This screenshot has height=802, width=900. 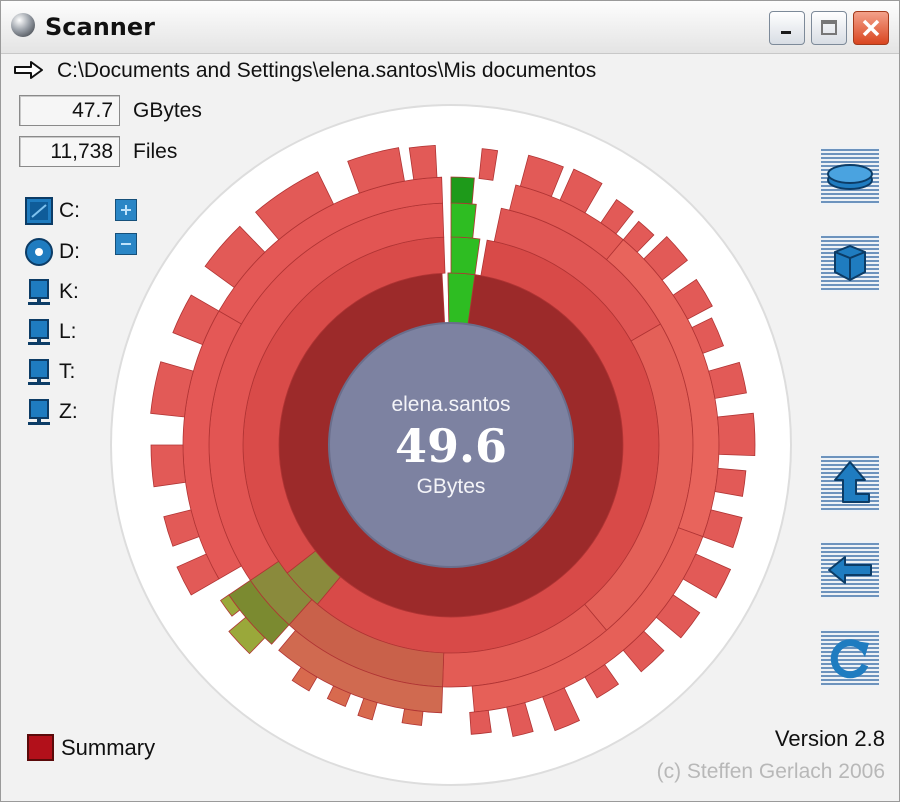 I want to click on disk-icon, so click(x=850, y=177).